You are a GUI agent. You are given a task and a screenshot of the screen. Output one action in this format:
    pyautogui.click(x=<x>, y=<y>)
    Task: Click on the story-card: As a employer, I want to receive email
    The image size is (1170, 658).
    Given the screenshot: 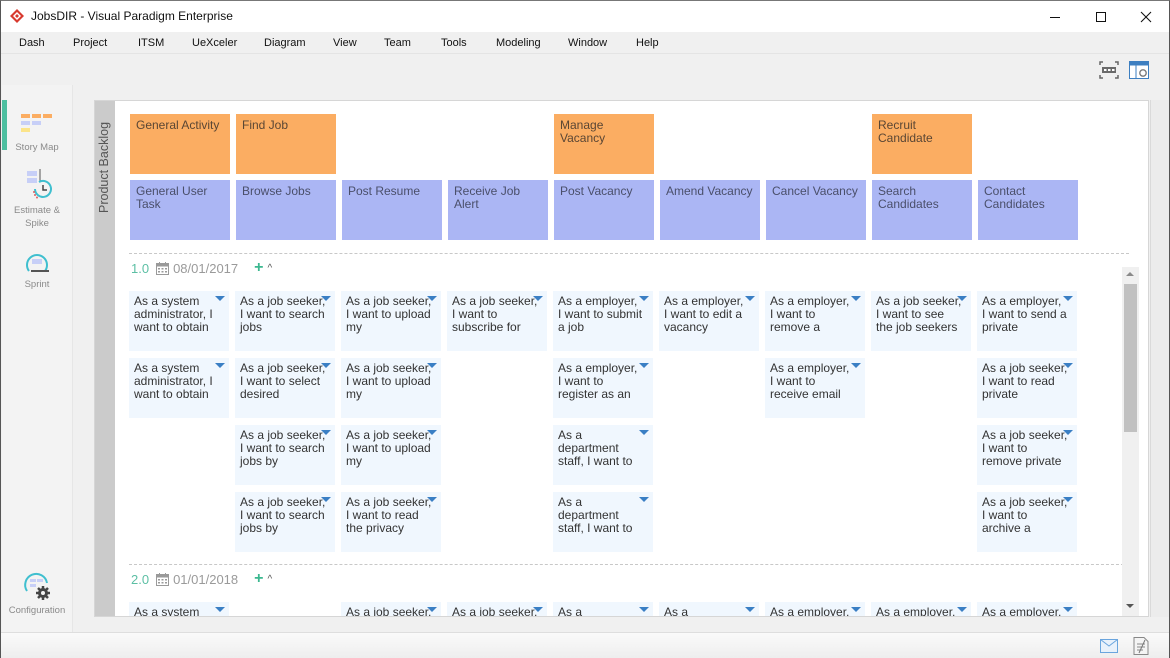 What is the action you would take?
    pyautogui.click(x=815, y=388)
    